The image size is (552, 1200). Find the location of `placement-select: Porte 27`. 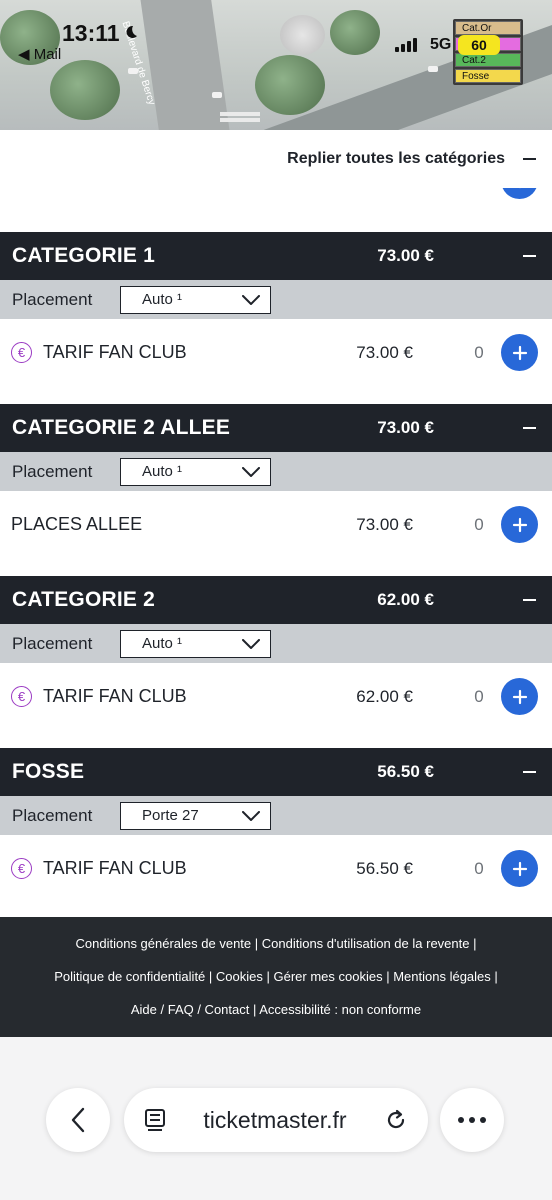

placement-select: Porte 27 is located at coordinates (195, 815).